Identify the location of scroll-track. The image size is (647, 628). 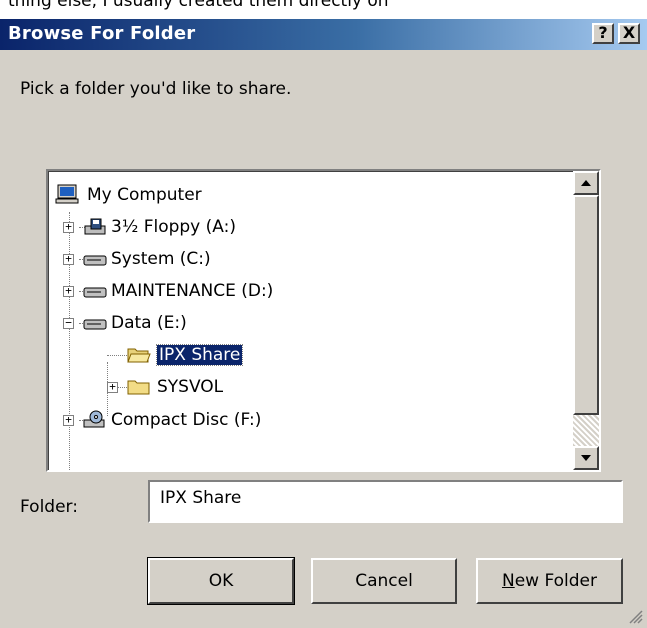
(586, 430).